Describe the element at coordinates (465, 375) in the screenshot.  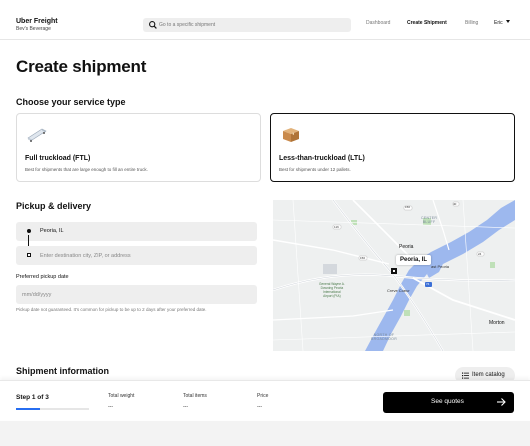
I see `list-icon` at that location.